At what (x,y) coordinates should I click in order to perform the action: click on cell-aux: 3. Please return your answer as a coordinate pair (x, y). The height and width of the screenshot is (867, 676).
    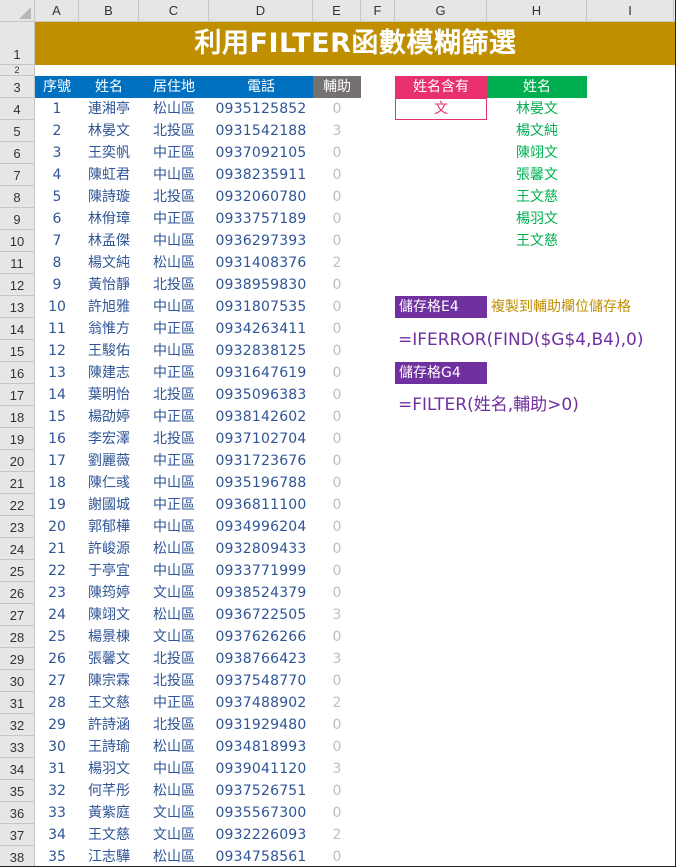
    Looking at the image, I should click on (337, 131).